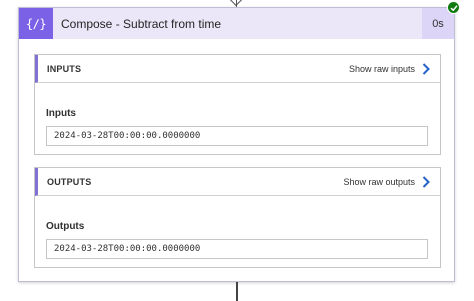  I want to click on inputs-value-field: 2024-03-28T00:00:00.0000000, so click(237, 136).